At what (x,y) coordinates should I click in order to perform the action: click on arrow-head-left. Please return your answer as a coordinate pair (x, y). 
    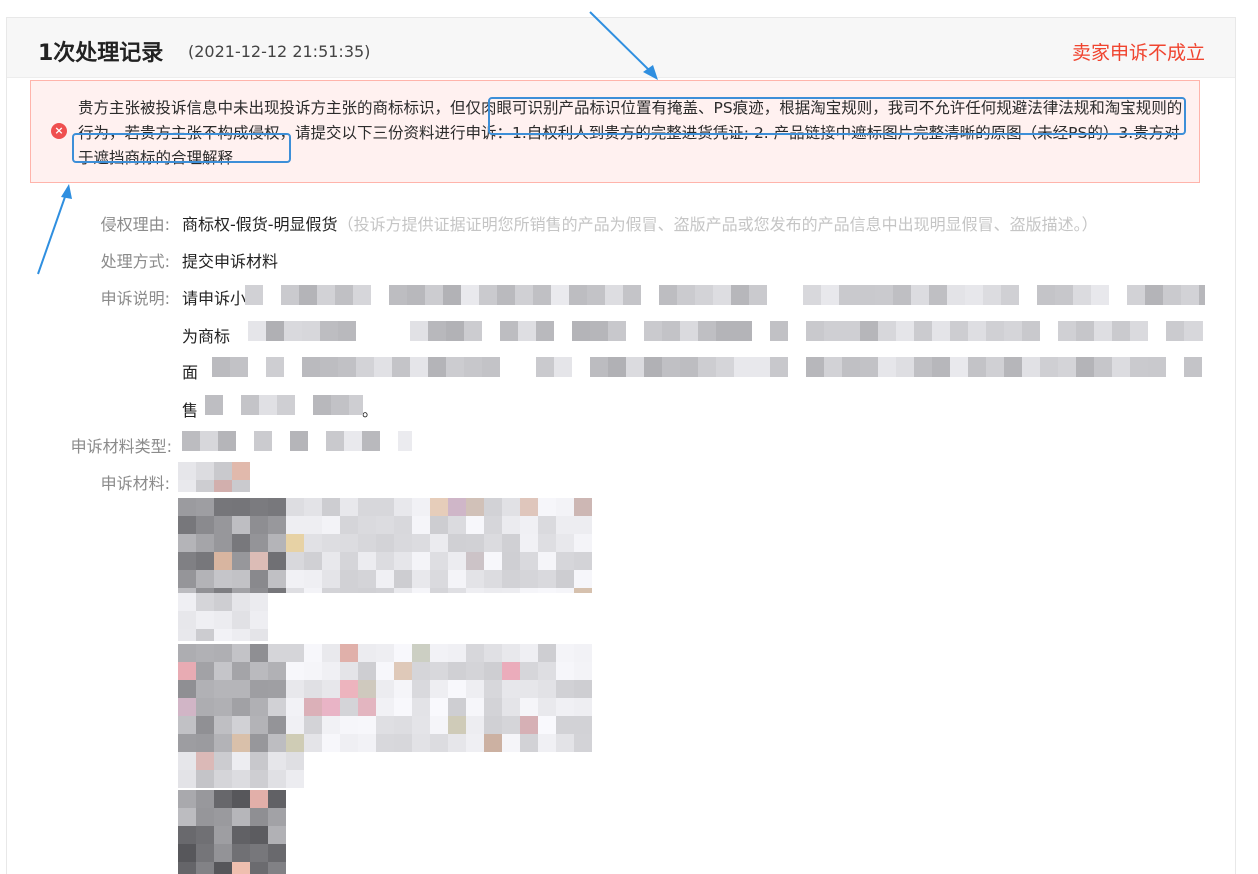
    Looking at the image, I should click on (66, 191).